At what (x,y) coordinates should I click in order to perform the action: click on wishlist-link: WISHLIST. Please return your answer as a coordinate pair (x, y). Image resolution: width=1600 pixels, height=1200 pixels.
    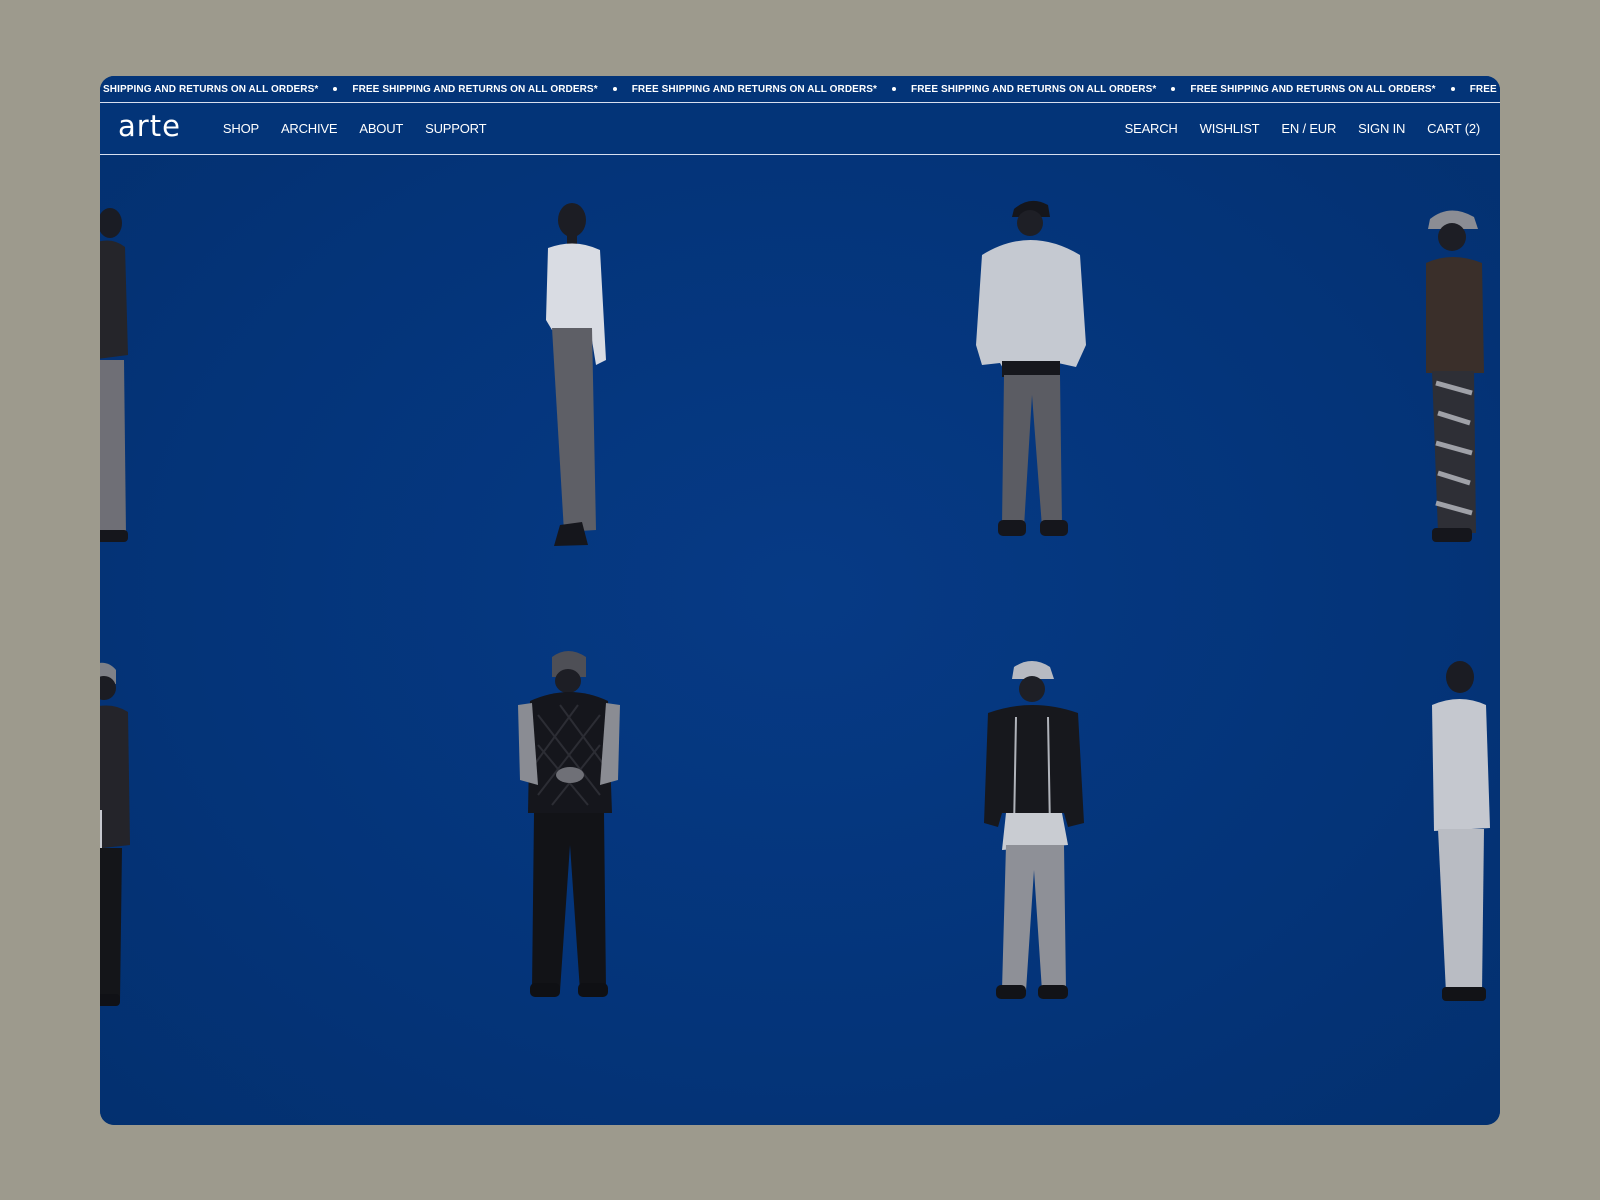
    Looking at the image, I should click on (1230, 128).